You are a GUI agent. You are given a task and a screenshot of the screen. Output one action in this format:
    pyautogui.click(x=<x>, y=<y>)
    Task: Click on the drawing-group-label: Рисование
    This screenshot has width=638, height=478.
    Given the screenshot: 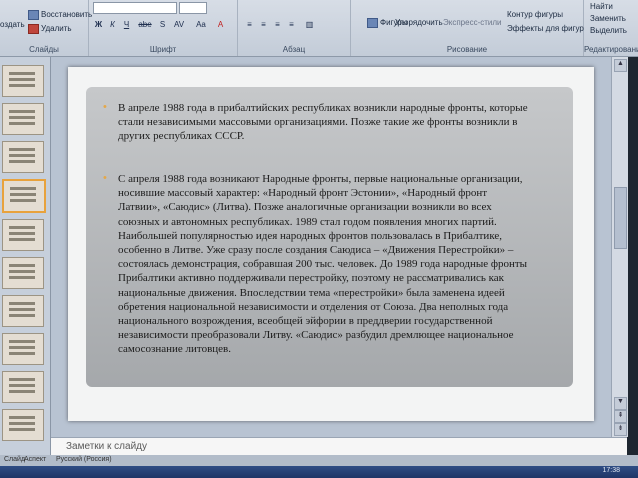 What is the action you would take?
    pyautogui.click(x=467, y=49)
    